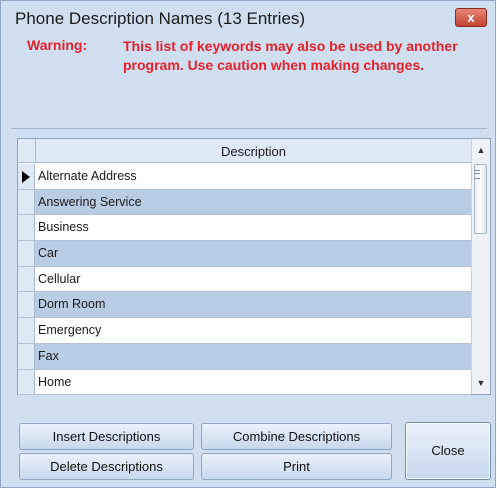 This screenshot has width=497, height=489. I want to click on current-row-arrow-icon, so click(26, 177).